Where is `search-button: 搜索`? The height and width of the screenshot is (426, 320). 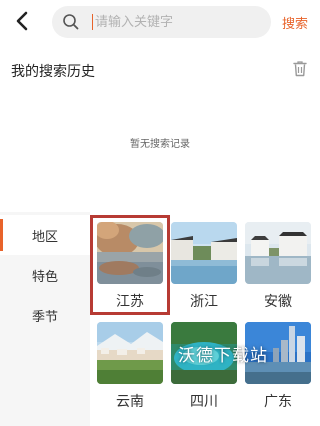 search-button: 搜索 is located at coordinates (295, 22).